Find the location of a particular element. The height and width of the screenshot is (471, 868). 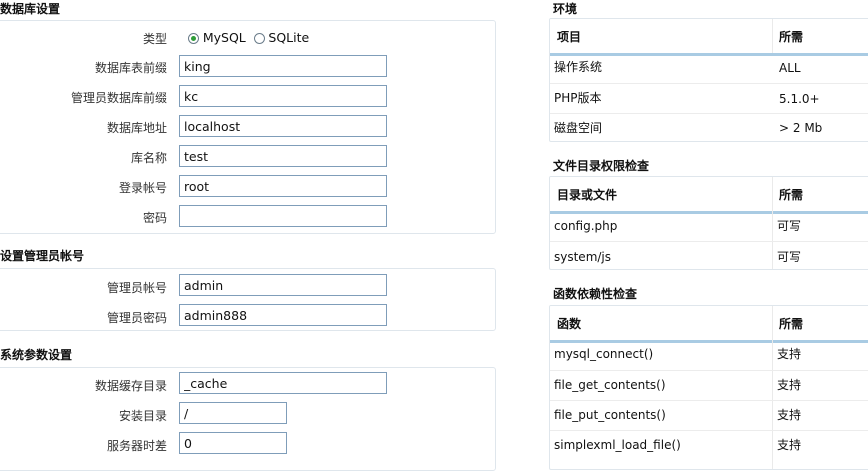

mysql-radio-label: MySQL is located at coordinates (224, 37).